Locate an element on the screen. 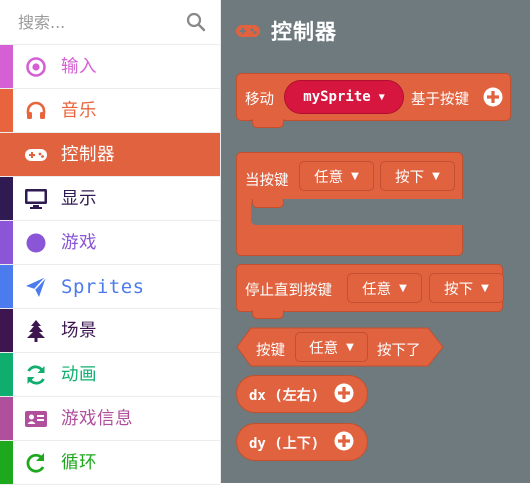 This screenshot has width=530, height=485. block-label: 当按键 is located at coordinates (267, 181).